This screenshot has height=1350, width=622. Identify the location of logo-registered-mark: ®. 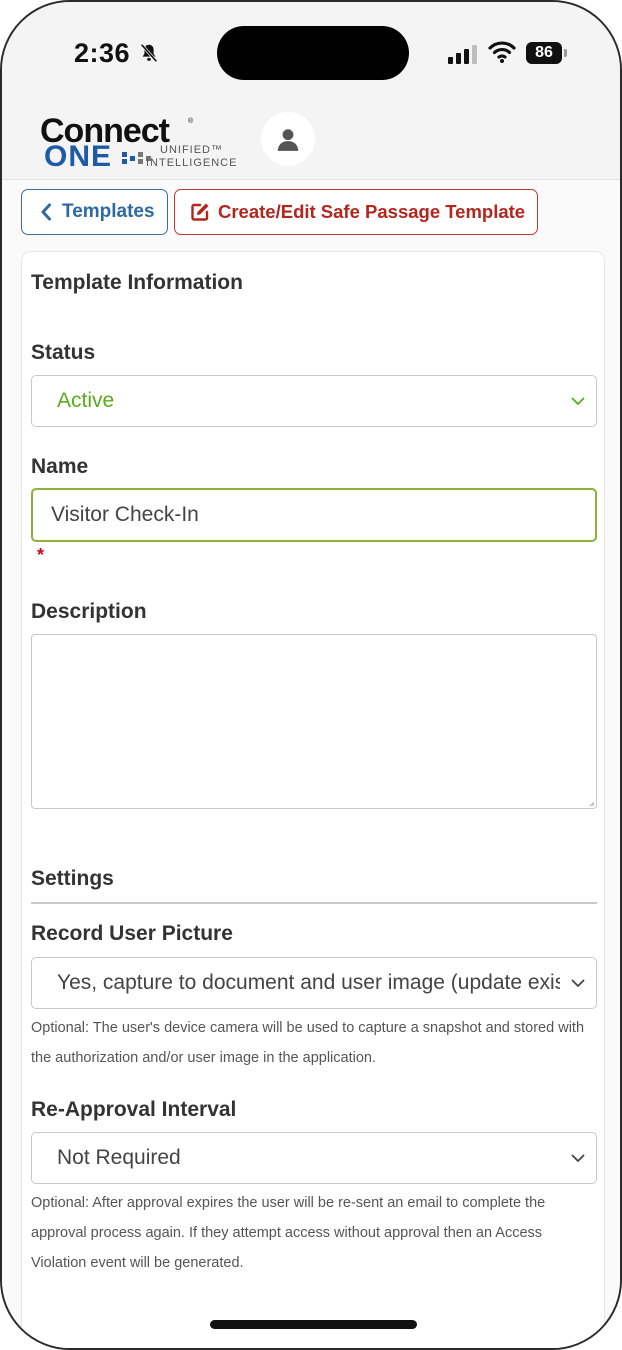
(191, 121).